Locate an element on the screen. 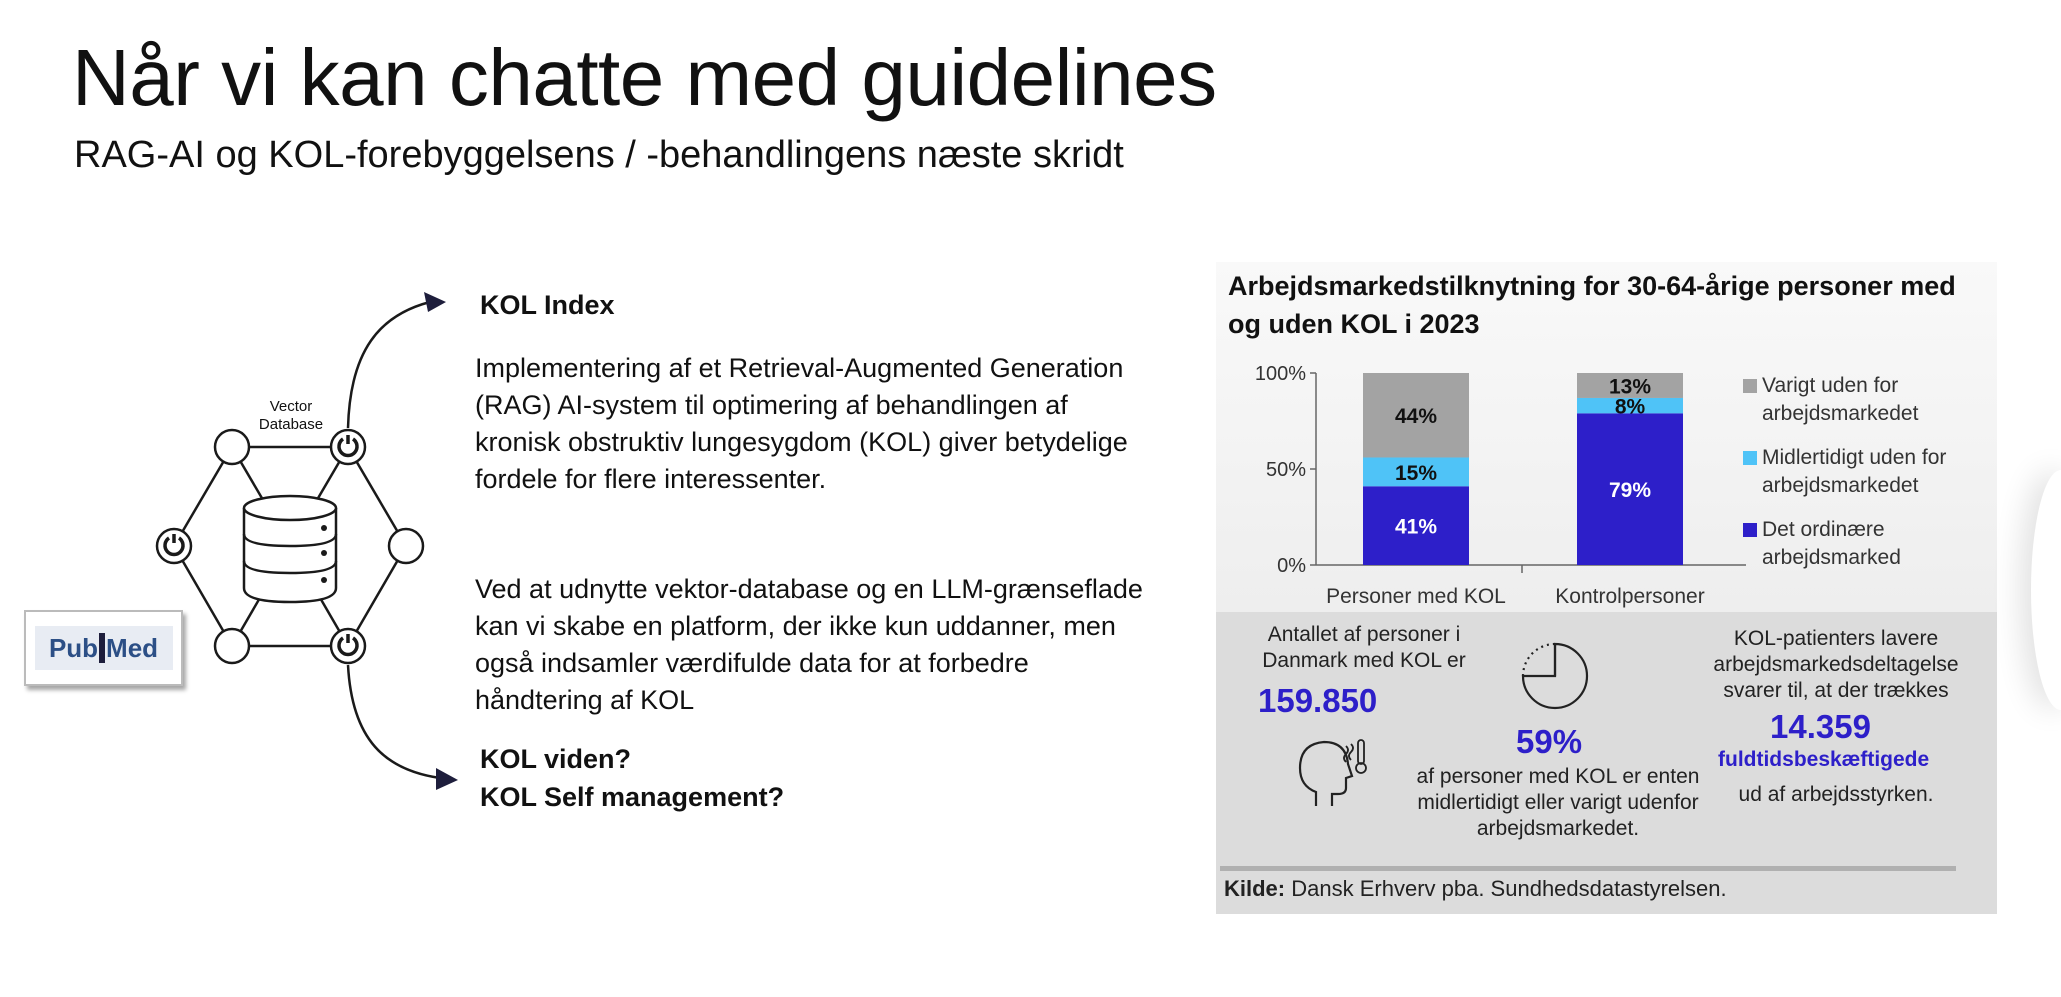  legend-label-cont: arbejdsmarked is located at coordinates (1831, 557).